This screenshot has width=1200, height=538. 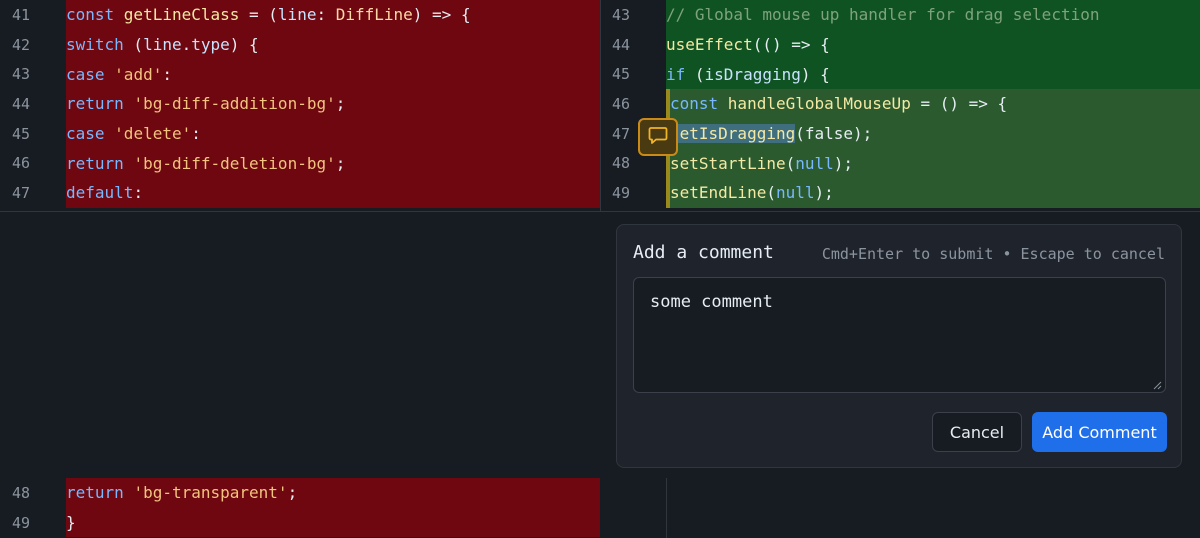 I want to click on comment-dialog-title: Add a comment, so click(x=703, y=252).